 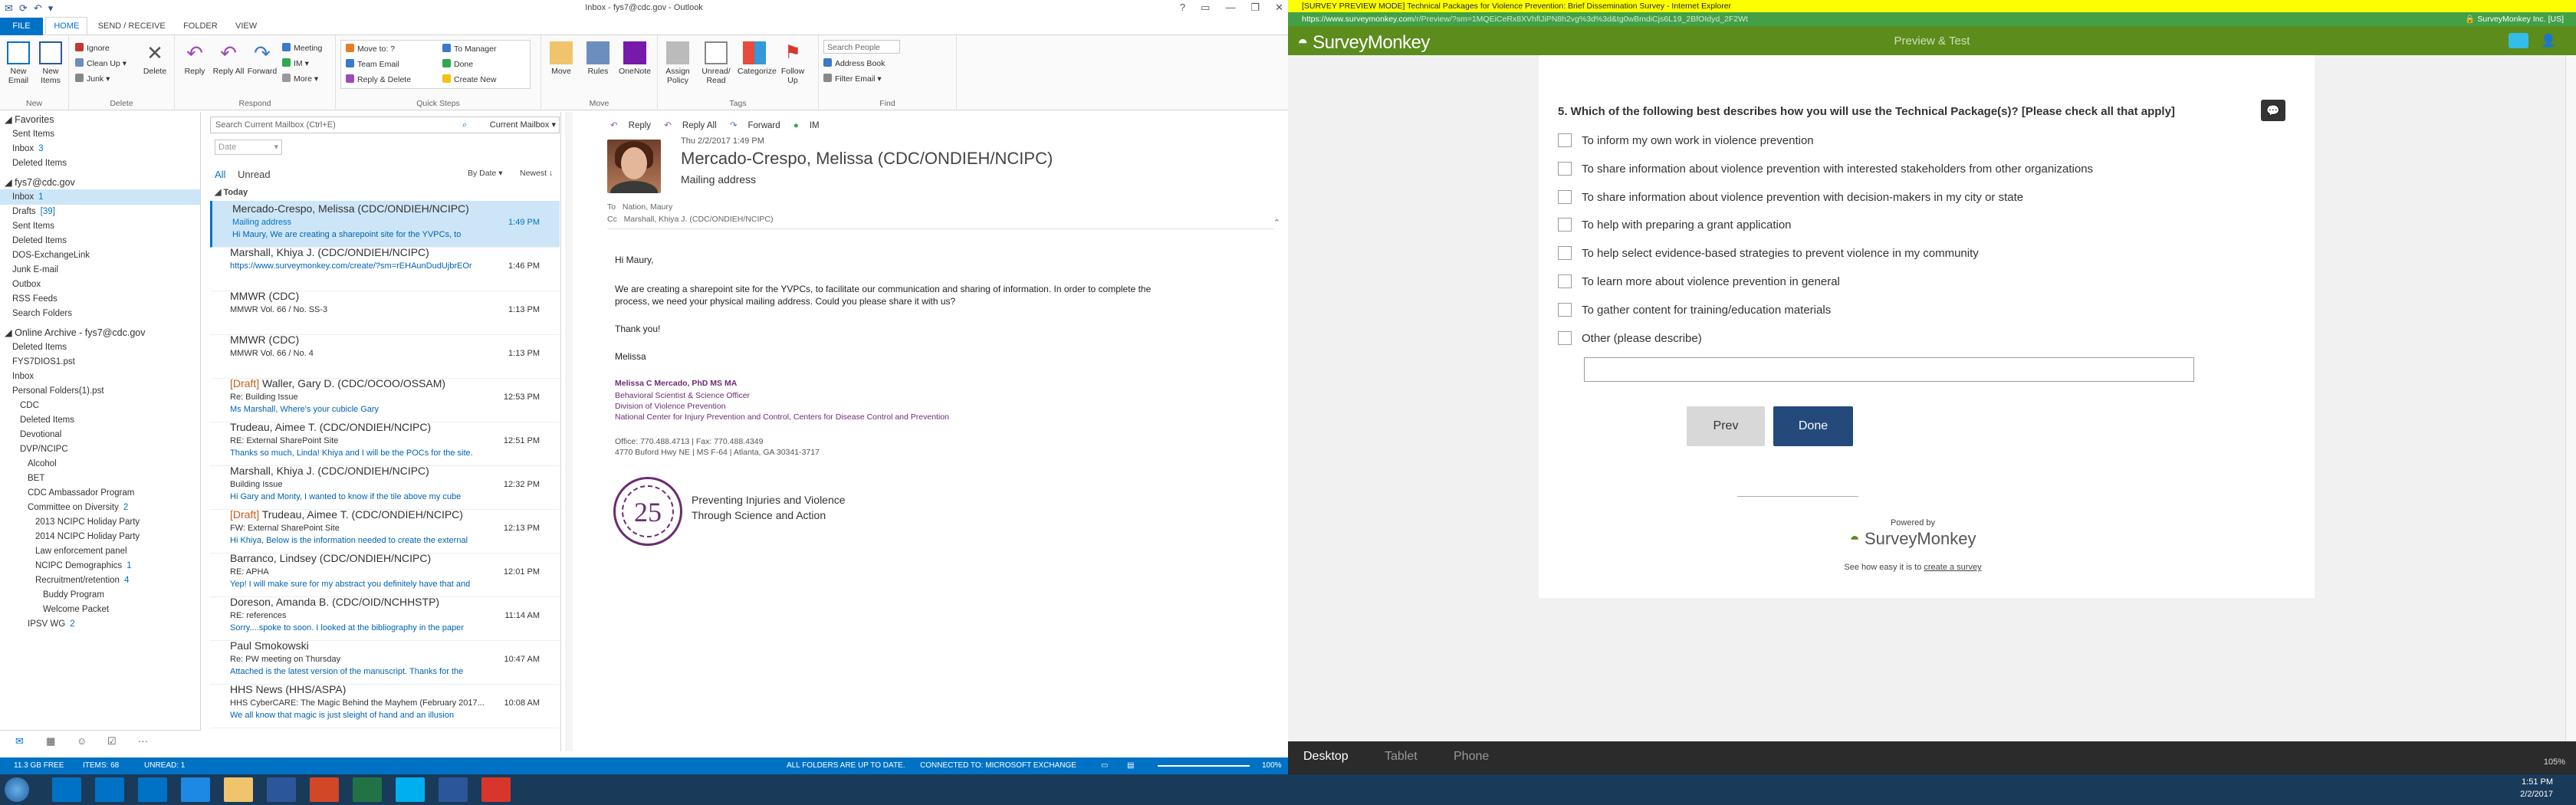 I want to click on folder-deleted-items: Deleted Items, so click(x=34, y=347).